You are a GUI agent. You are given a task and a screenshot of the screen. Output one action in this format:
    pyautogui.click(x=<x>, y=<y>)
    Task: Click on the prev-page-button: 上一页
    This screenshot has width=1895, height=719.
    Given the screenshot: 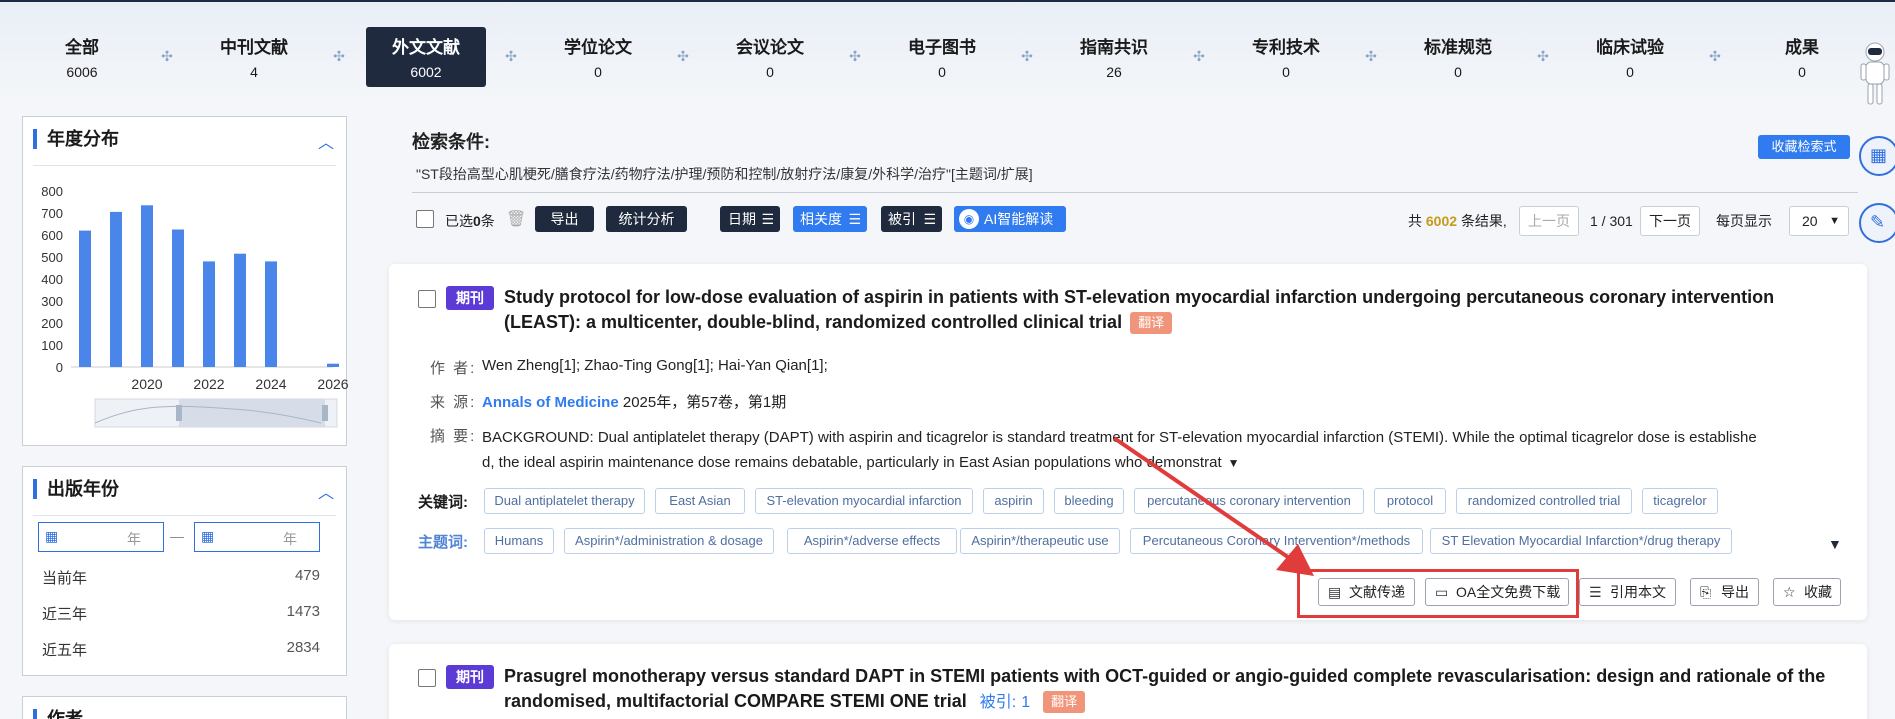 What is the action you would take?
    pyautogui.click(x=1549, y=221)
    